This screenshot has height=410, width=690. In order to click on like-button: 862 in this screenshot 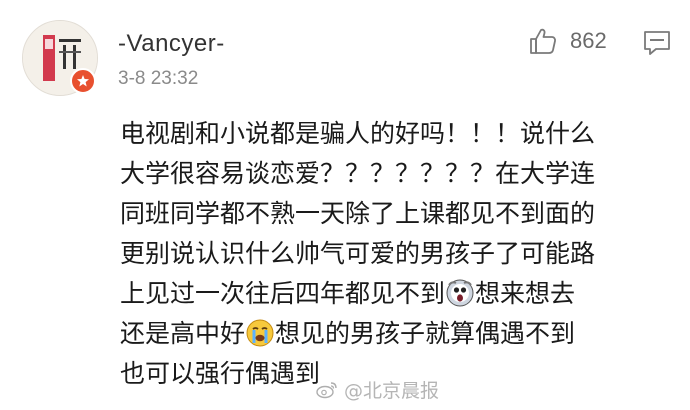, I will do `click(584, 41)`.